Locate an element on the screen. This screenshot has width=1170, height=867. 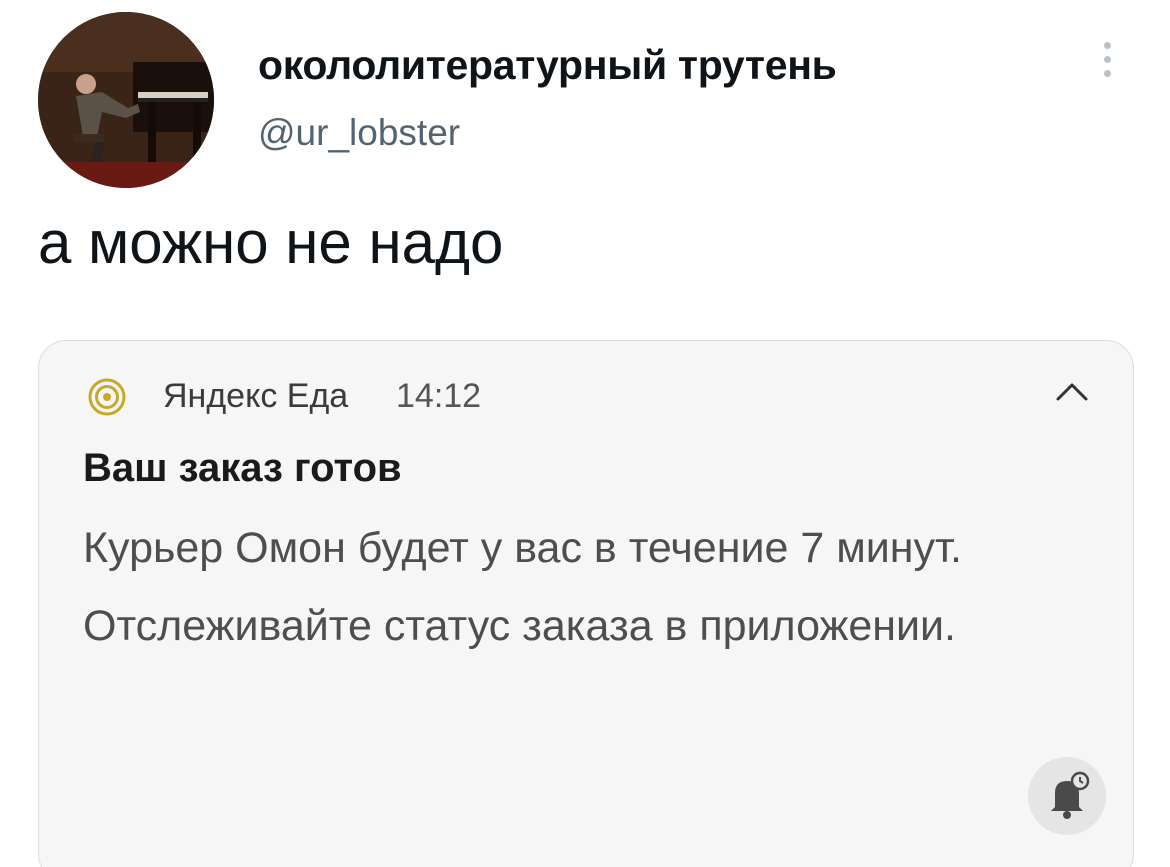
avatar is located at coordinates (126, 100).